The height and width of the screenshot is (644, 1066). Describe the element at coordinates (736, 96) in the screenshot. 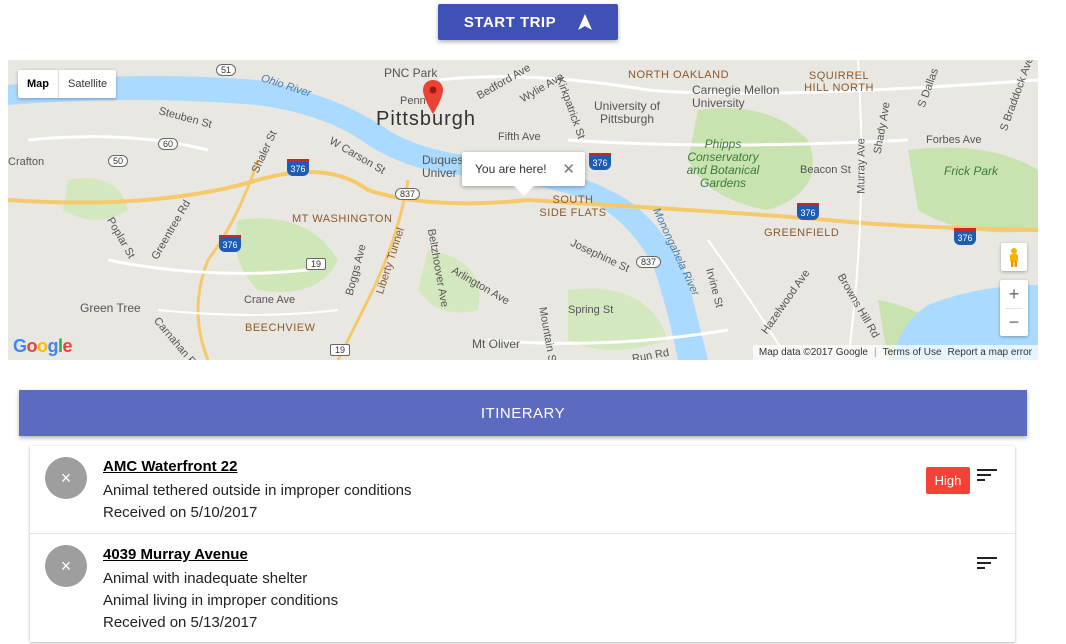

I see `cmu-label: Carnegie Mellon University` at that location.